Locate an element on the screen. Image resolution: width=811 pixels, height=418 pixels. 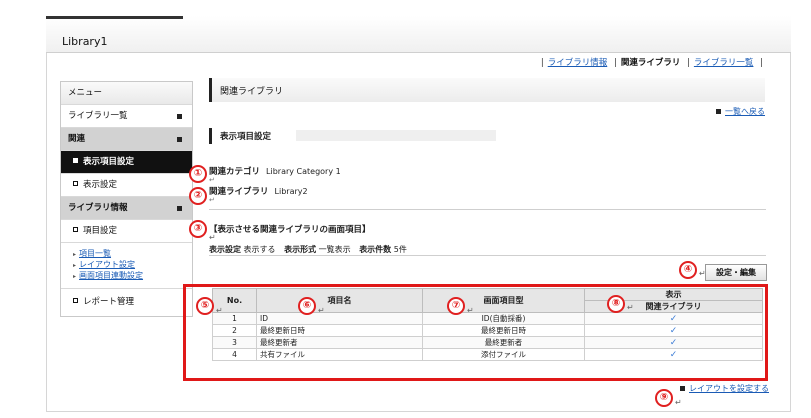
nav-library-info-link: ライブラリ情報 is located at coordinates (578, 63).